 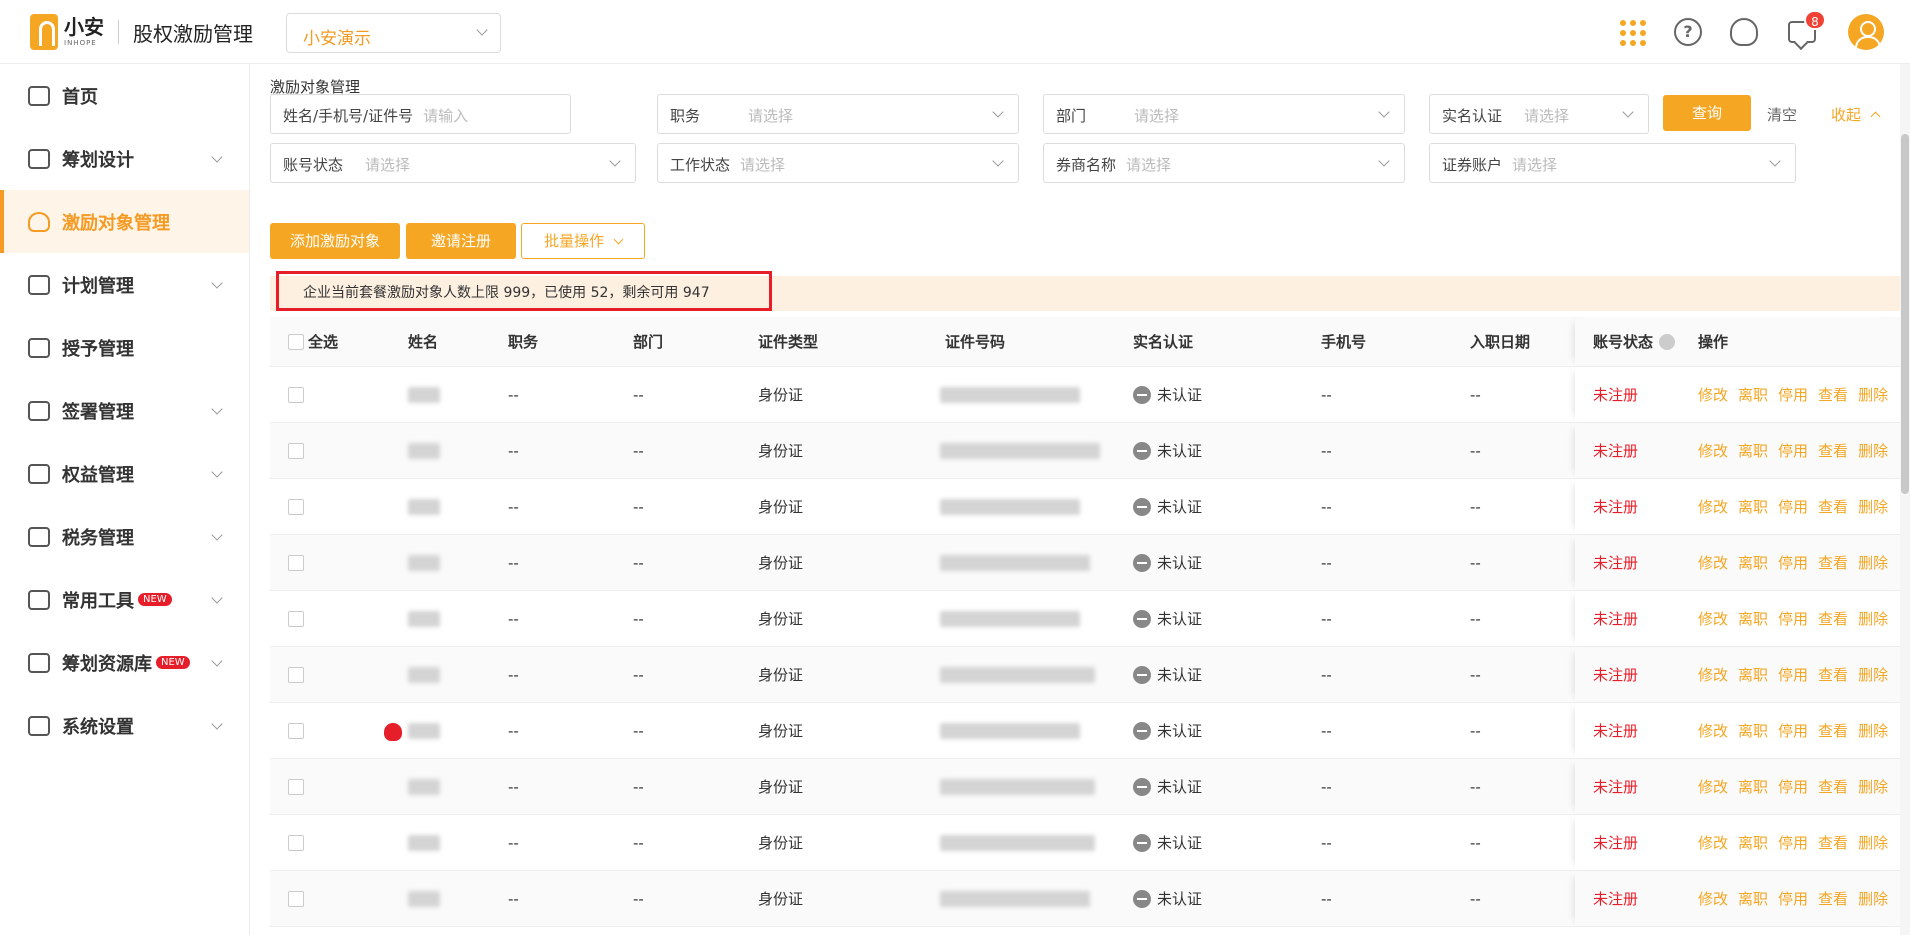 What do you see at coordinates (1632, 32) in the screenshot?
I see `apps-grid-icon` at bounding box center [1632, 32].